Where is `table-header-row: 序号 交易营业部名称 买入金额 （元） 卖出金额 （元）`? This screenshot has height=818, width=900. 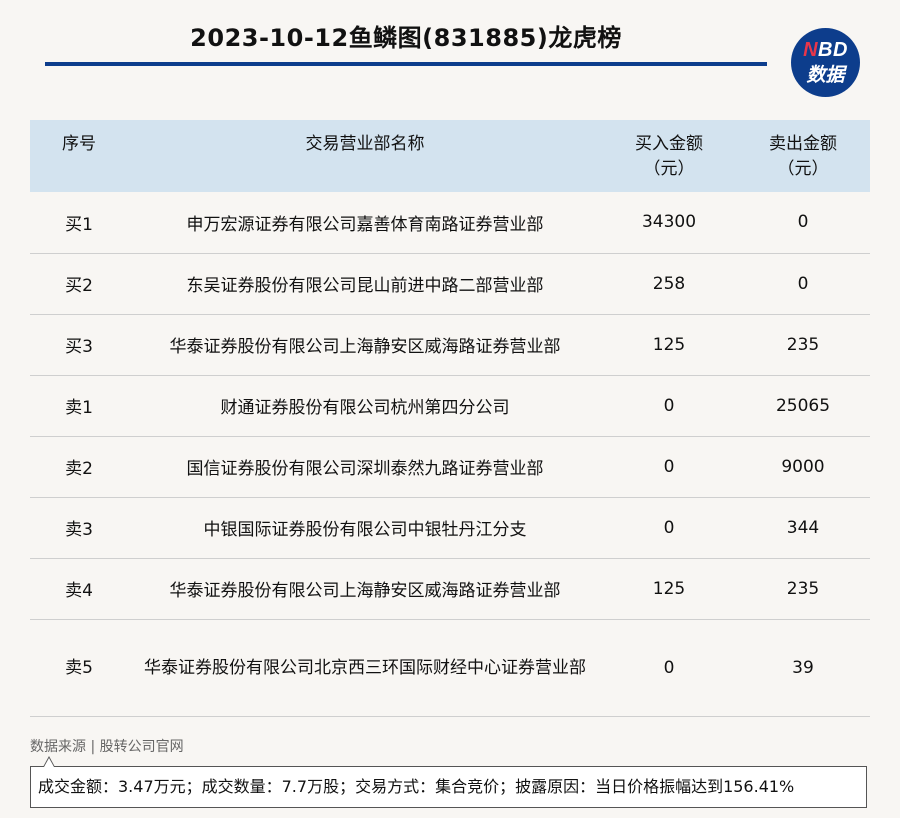
table-header-row: 序号 交易营业部名称 买入金额 （元） 卖出金额 （元） is located at coordinates (450, 156).